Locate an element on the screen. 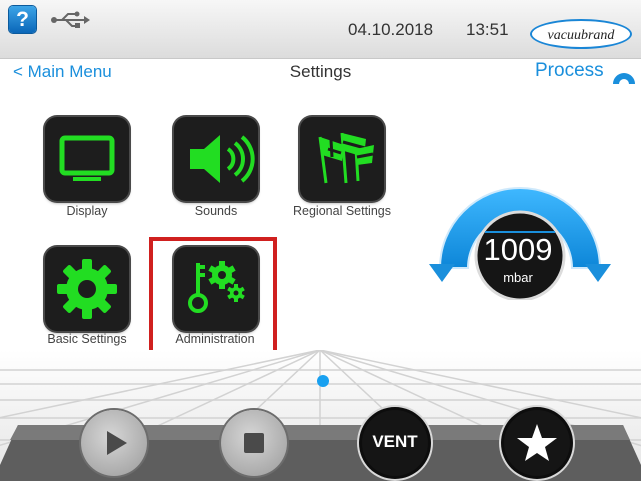  start-button is located at coordinates (114, 443).